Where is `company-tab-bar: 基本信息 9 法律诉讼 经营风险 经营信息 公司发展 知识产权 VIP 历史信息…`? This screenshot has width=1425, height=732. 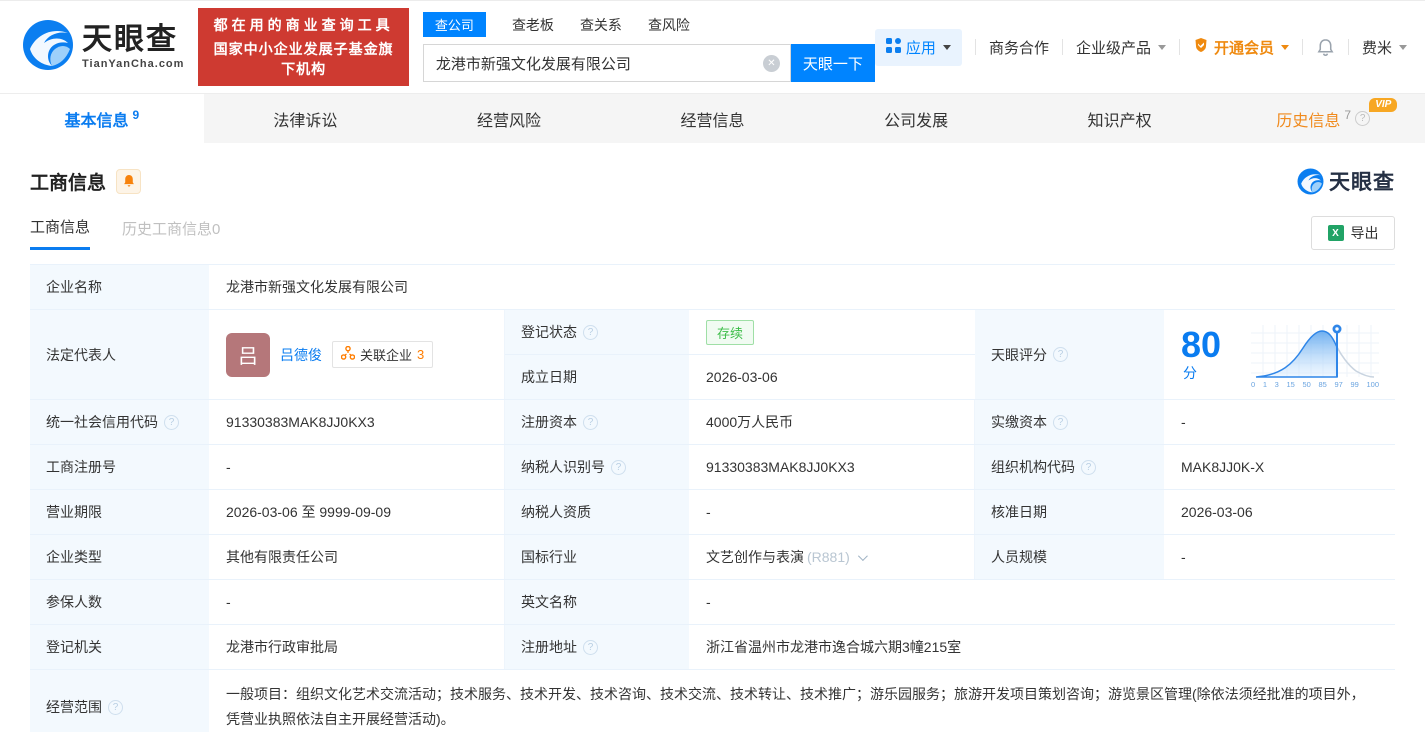 company-tab-bar: 基本信息 9 法律诉讼 经营风险 经营信息 公司发展 知识产权 VIP 历史信息… is located at coordinates (712, 118).